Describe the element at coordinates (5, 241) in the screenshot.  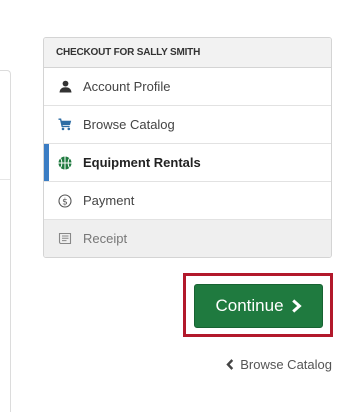
I see `left-content-panel-edge` at that location.